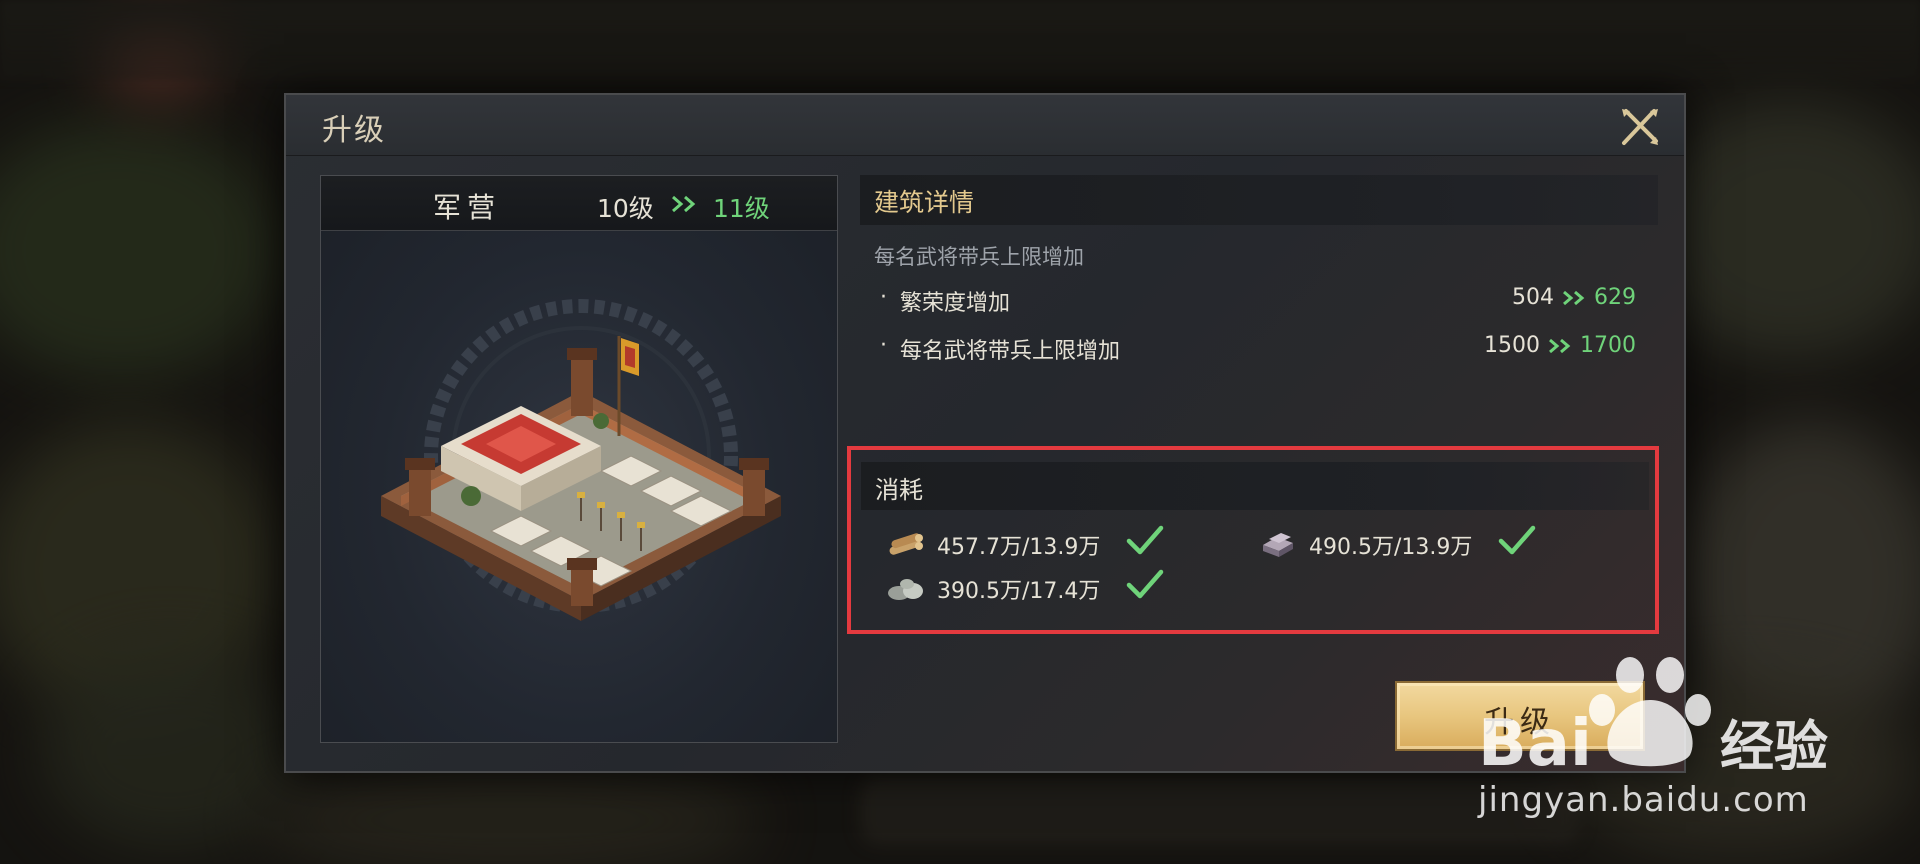 The width and height of the screenshot is (1920, 864). I want to click on next-level: 11级, so click(741, 208).